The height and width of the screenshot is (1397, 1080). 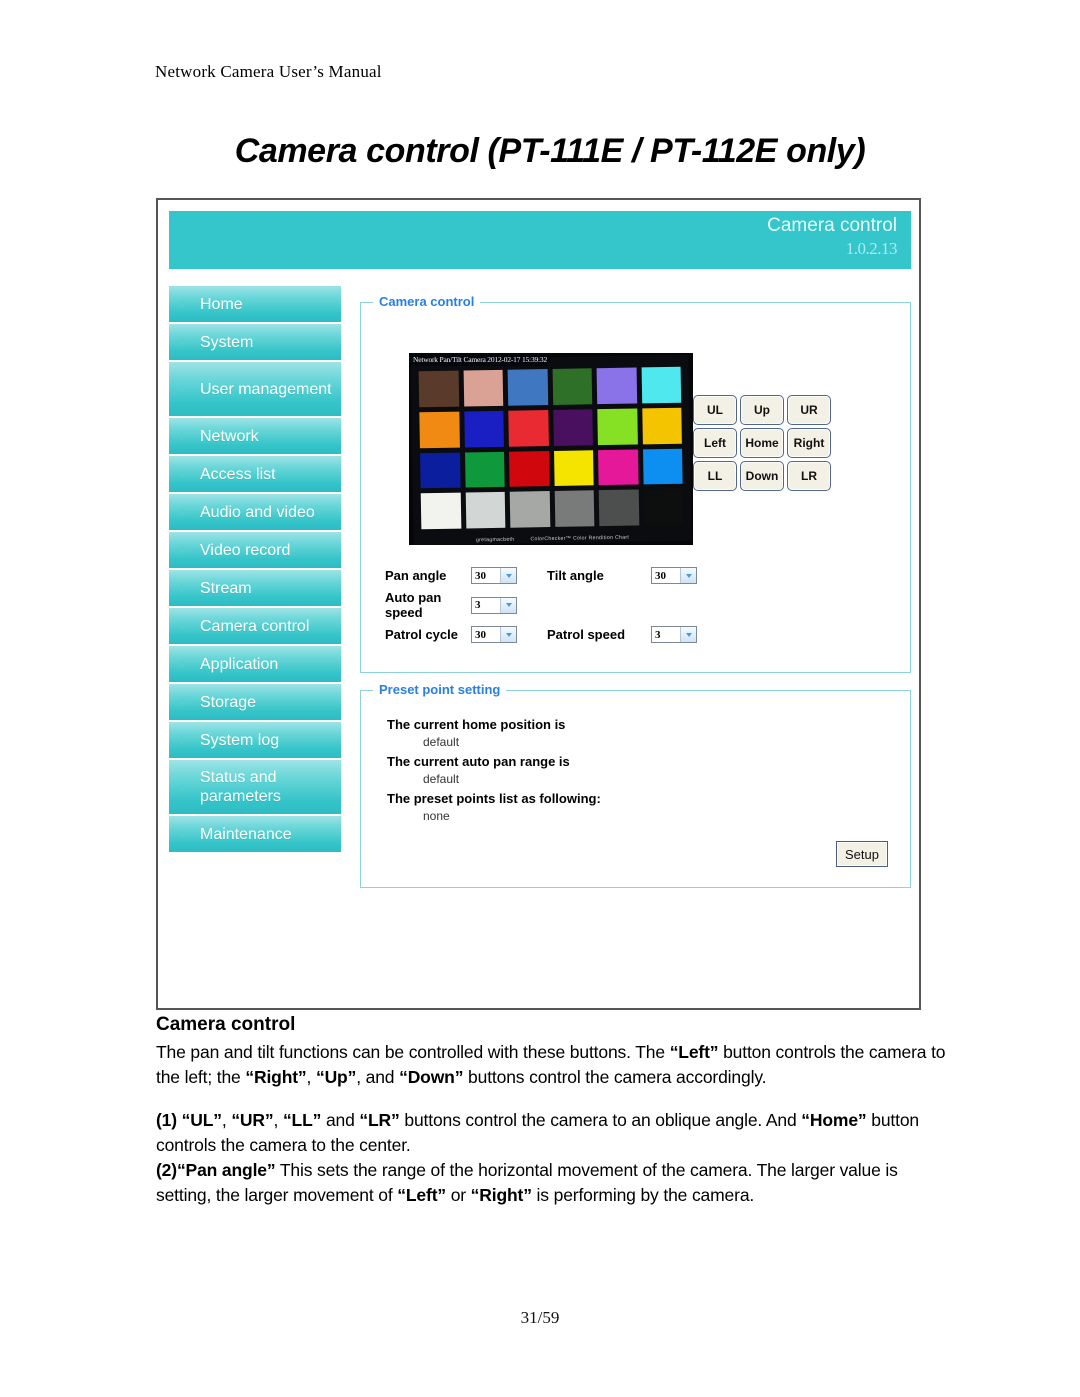 What do you see at coordinates (255, 834) in the screenshot?
I see `sidebar-item-maintenance: Maintenance` at bounding box center [255, 834].